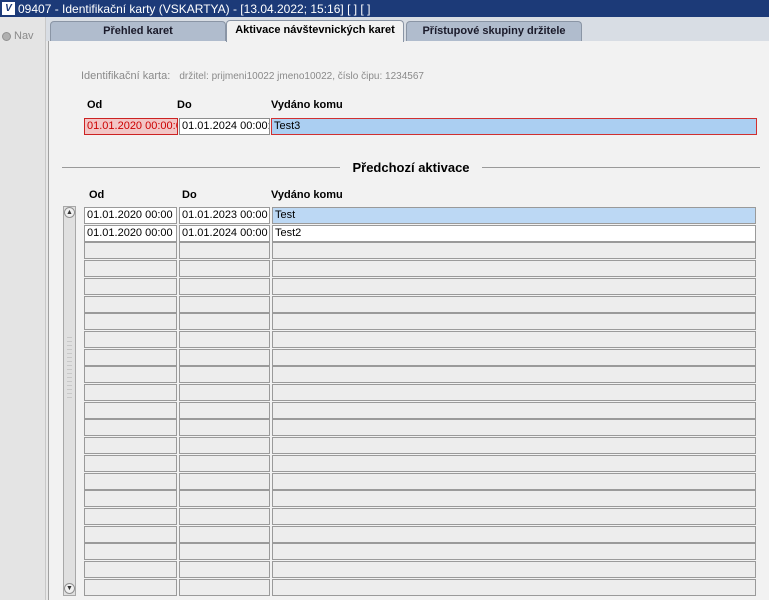  Describe the element at coordinates (69, 588) in the screenshot. I see `scroll-down-icon: ▼` at that location.